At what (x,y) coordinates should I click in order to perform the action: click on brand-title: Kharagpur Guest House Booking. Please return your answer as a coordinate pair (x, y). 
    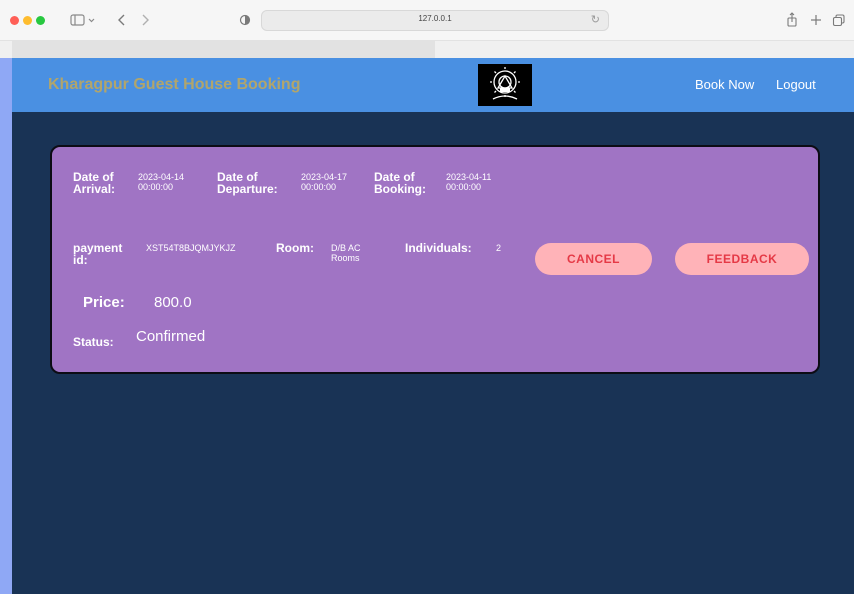
    Looking at the image, I should click on (174, 85).